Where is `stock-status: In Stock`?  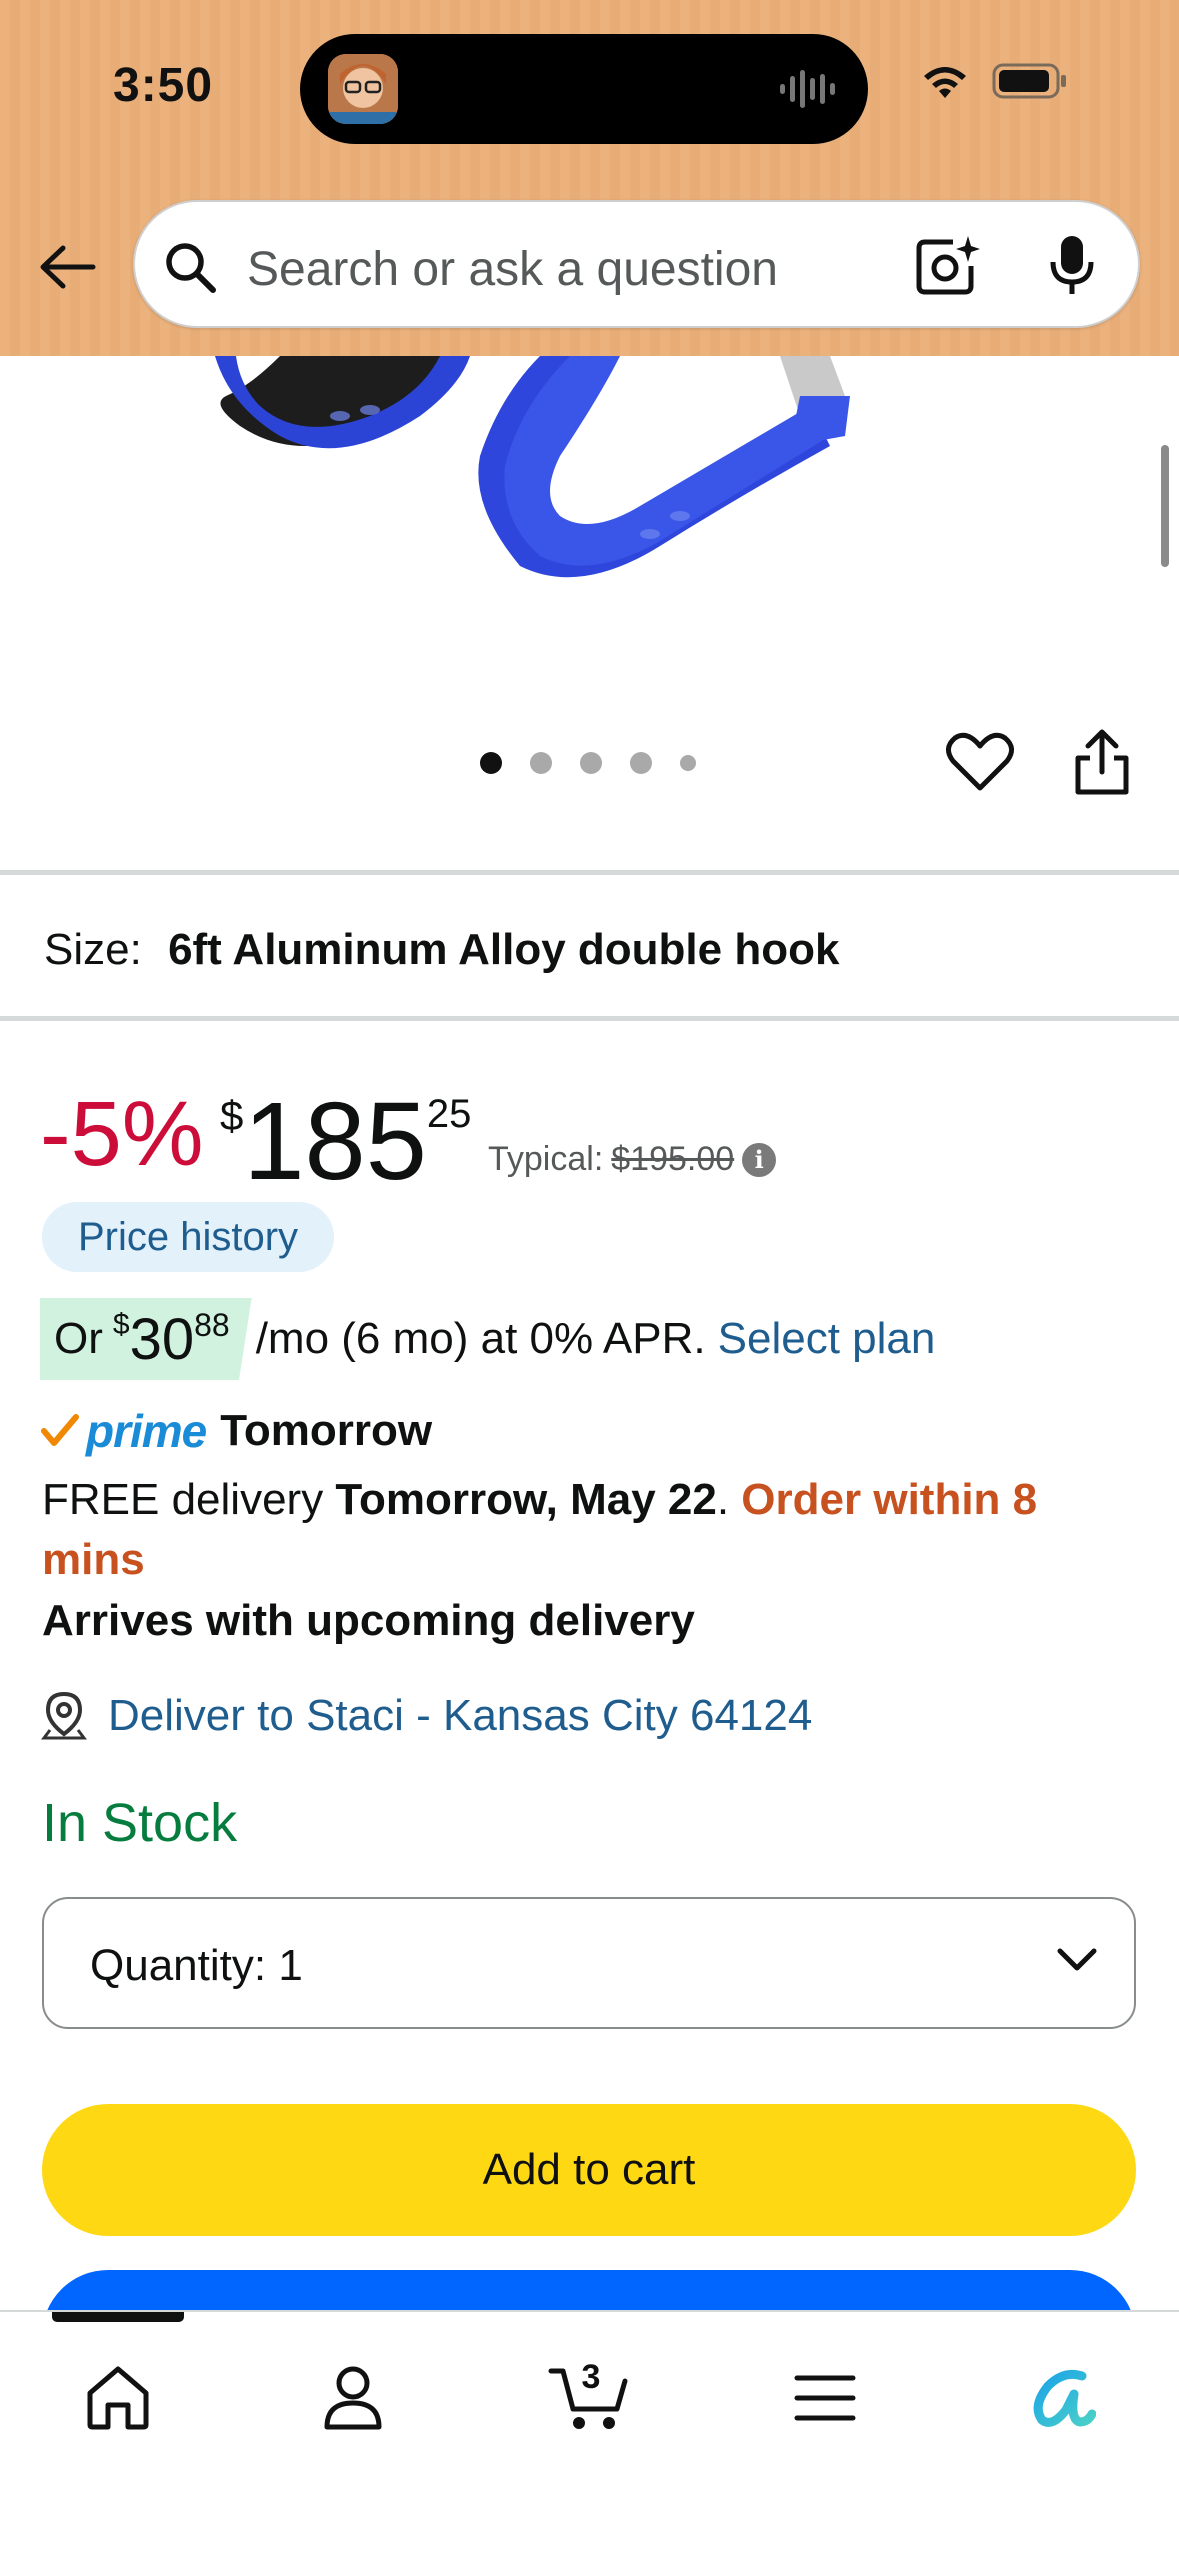 stock-status: In Stock is located at coordinates (140, 1823).